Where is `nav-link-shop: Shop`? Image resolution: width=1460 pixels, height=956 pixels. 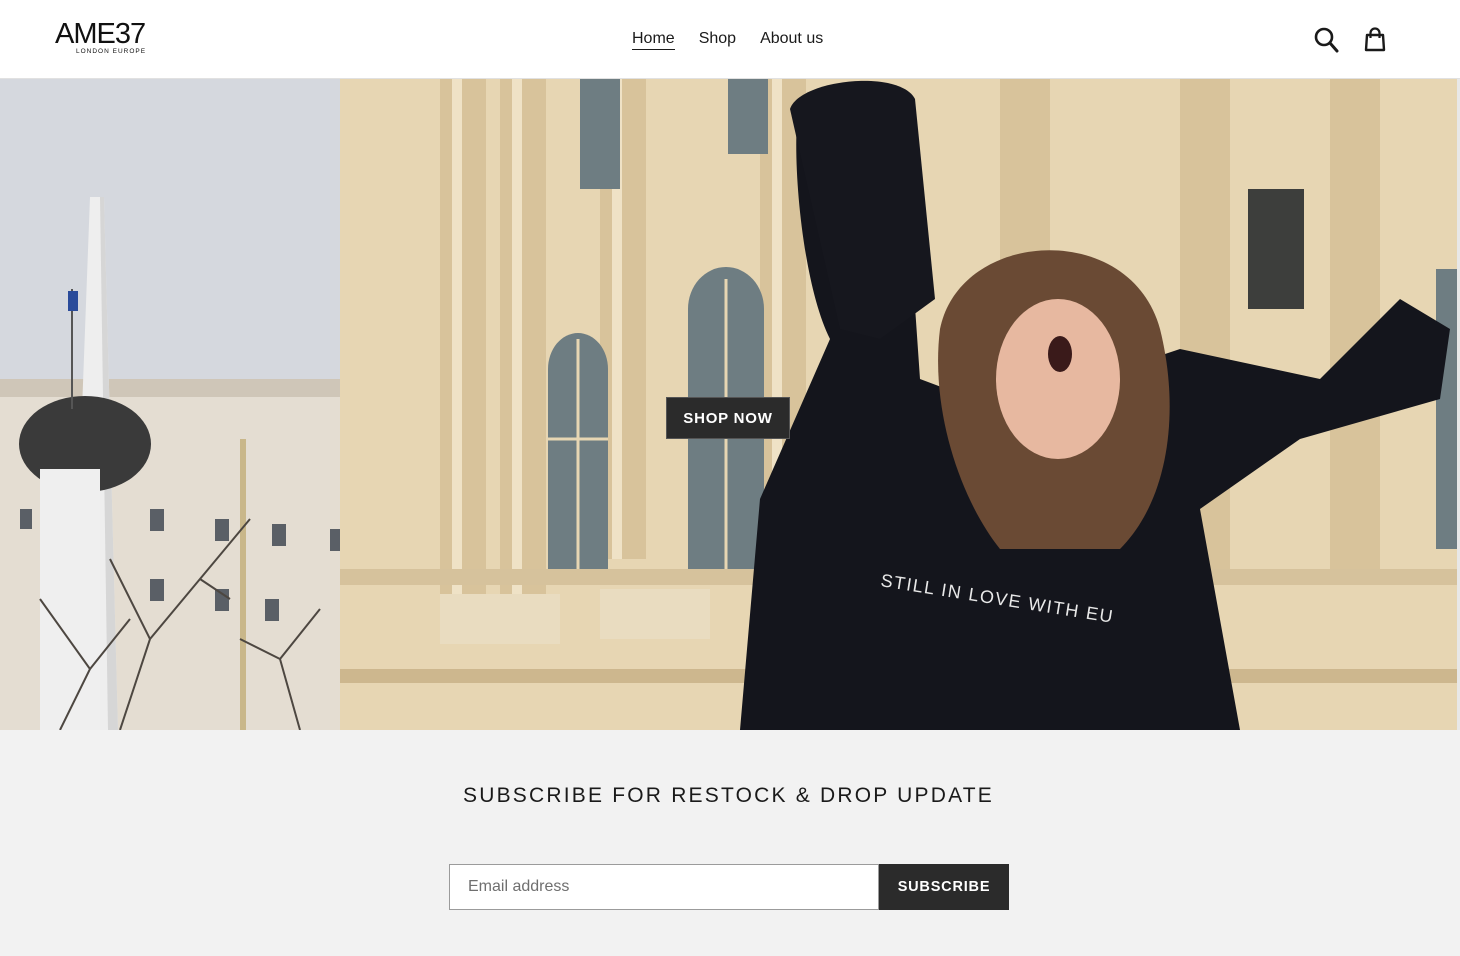
nav-link-shop: Shop is located at coordinates (717, 39).